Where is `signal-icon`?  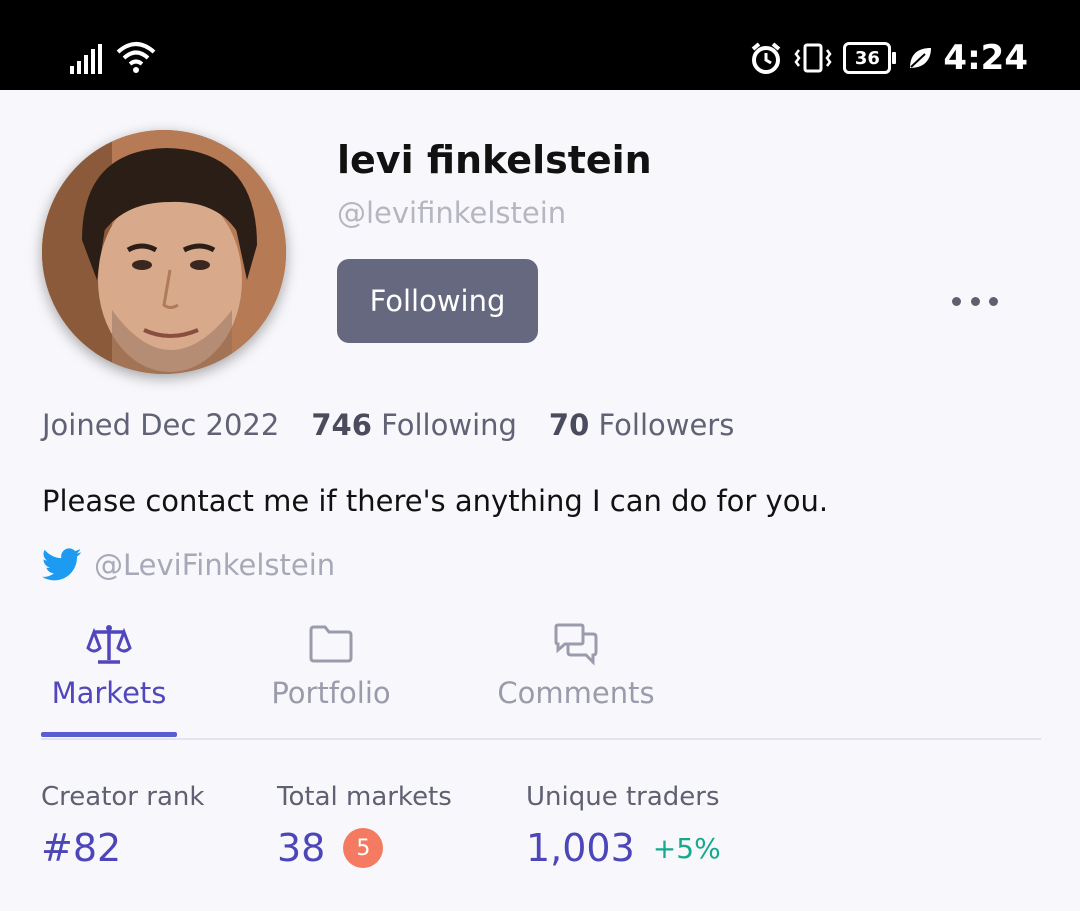
signal-icon is located at coordinates (86, 59).